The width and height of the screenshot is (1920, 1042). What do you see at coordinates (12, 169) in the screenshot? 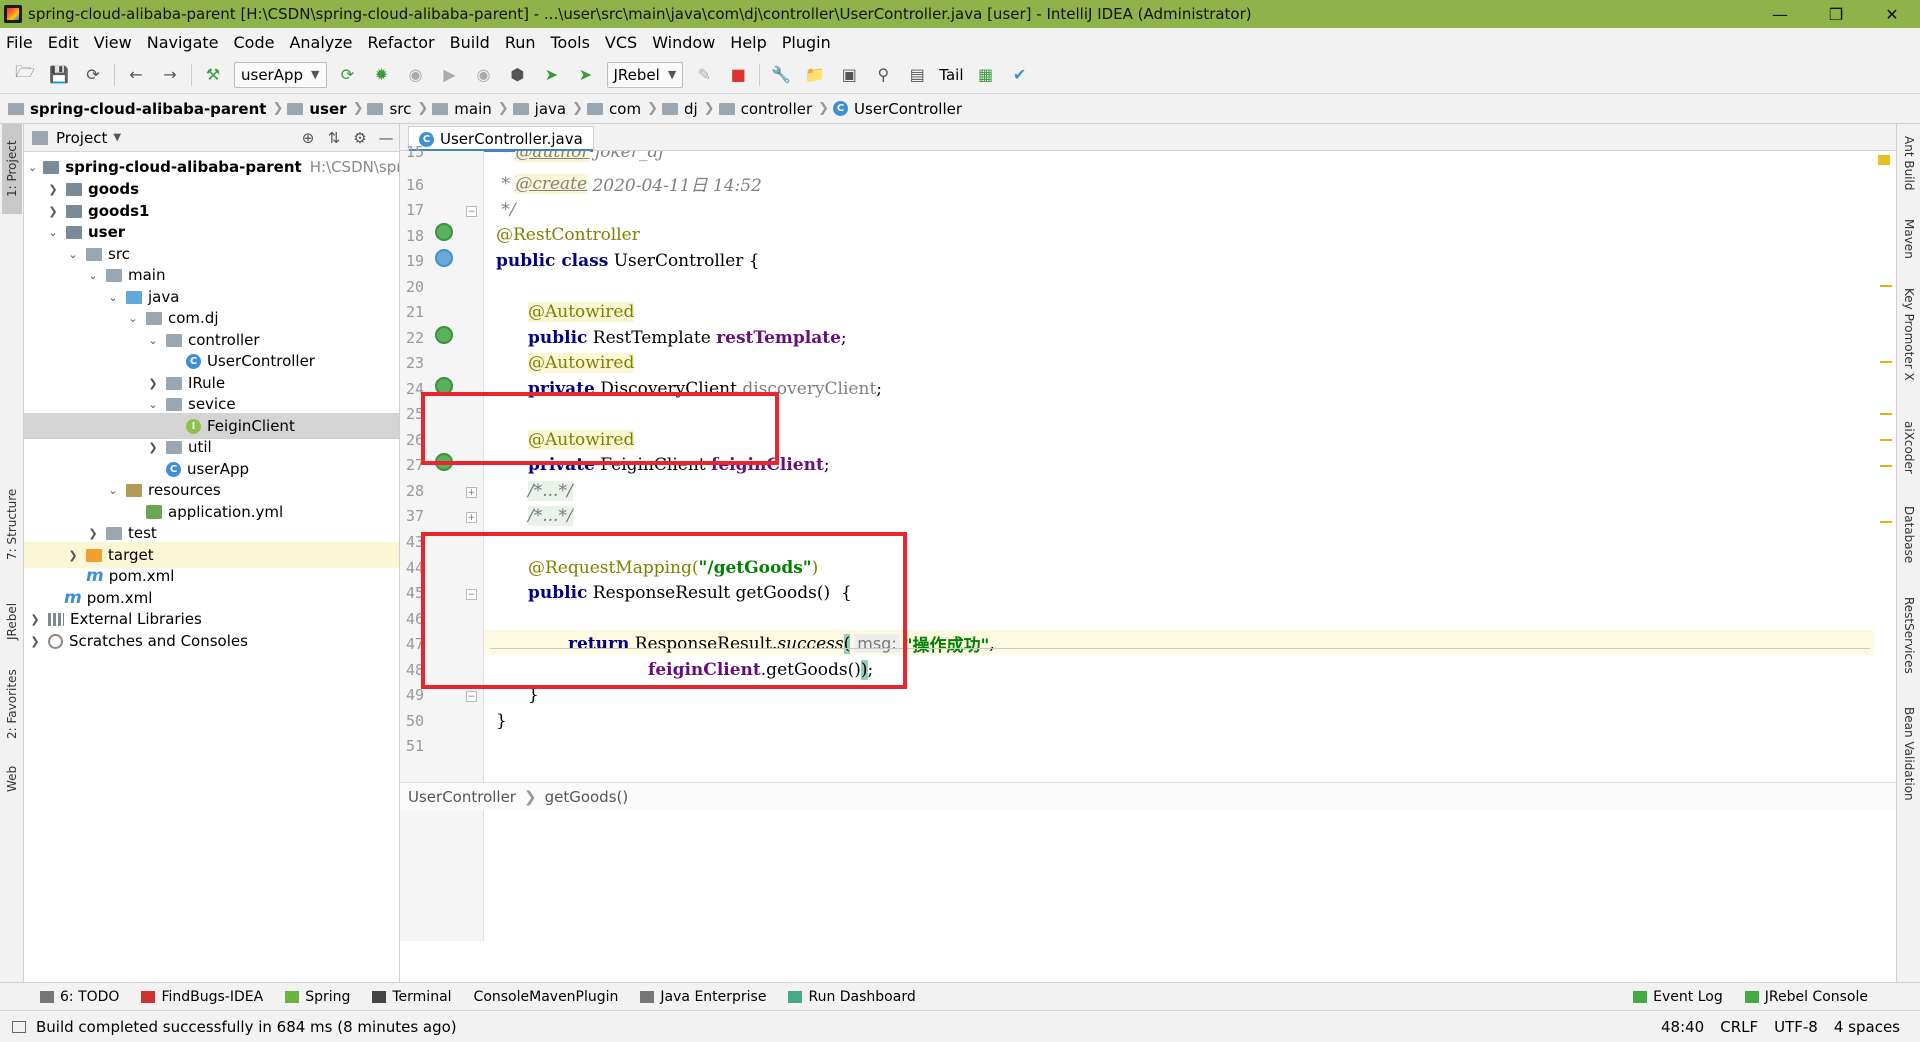
I see `tab-project: 1: Project` at bounding box center [12, 169].